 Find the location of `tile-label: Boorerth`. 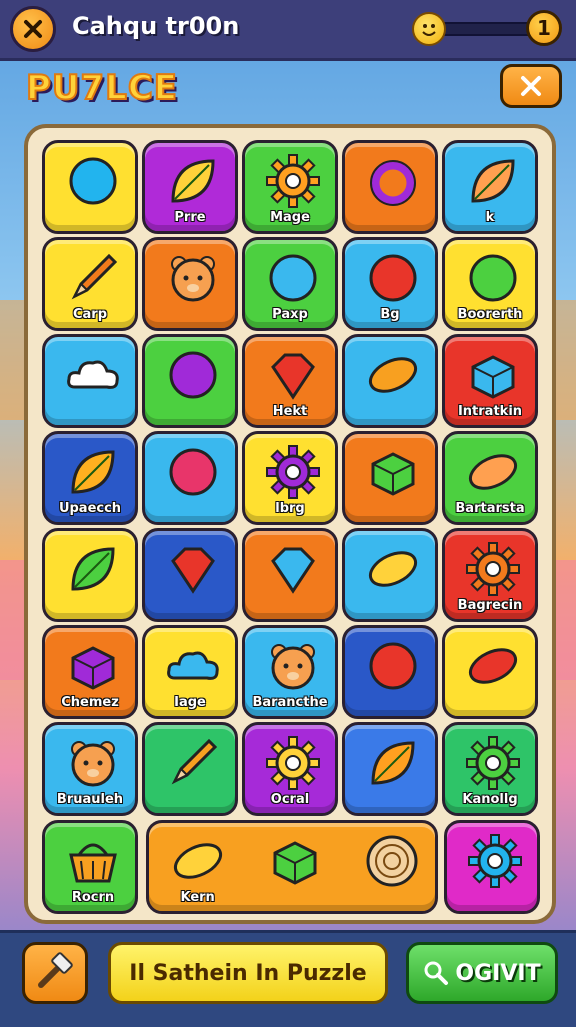

tile-label: Boorerth is located at coordinates (490, 314).